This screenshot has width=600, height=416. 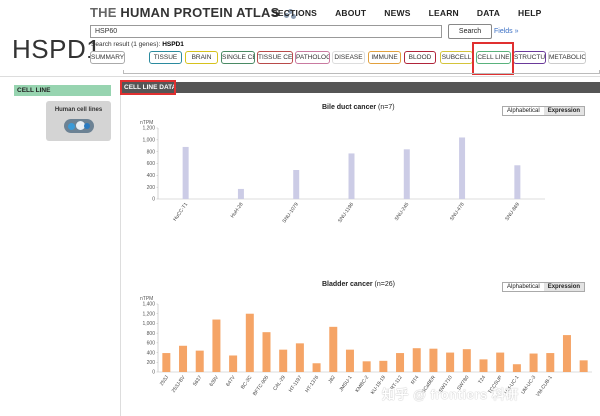 I want to click on tab-tissue: TISSUE, so click(x=165, y=57).